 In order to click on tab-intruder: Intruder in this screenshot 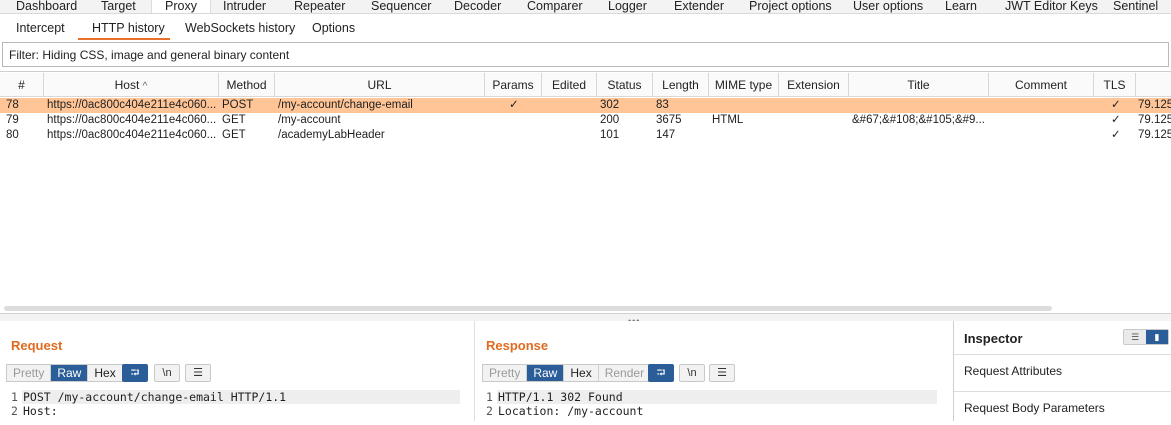, I will do `click(244, 6)`.